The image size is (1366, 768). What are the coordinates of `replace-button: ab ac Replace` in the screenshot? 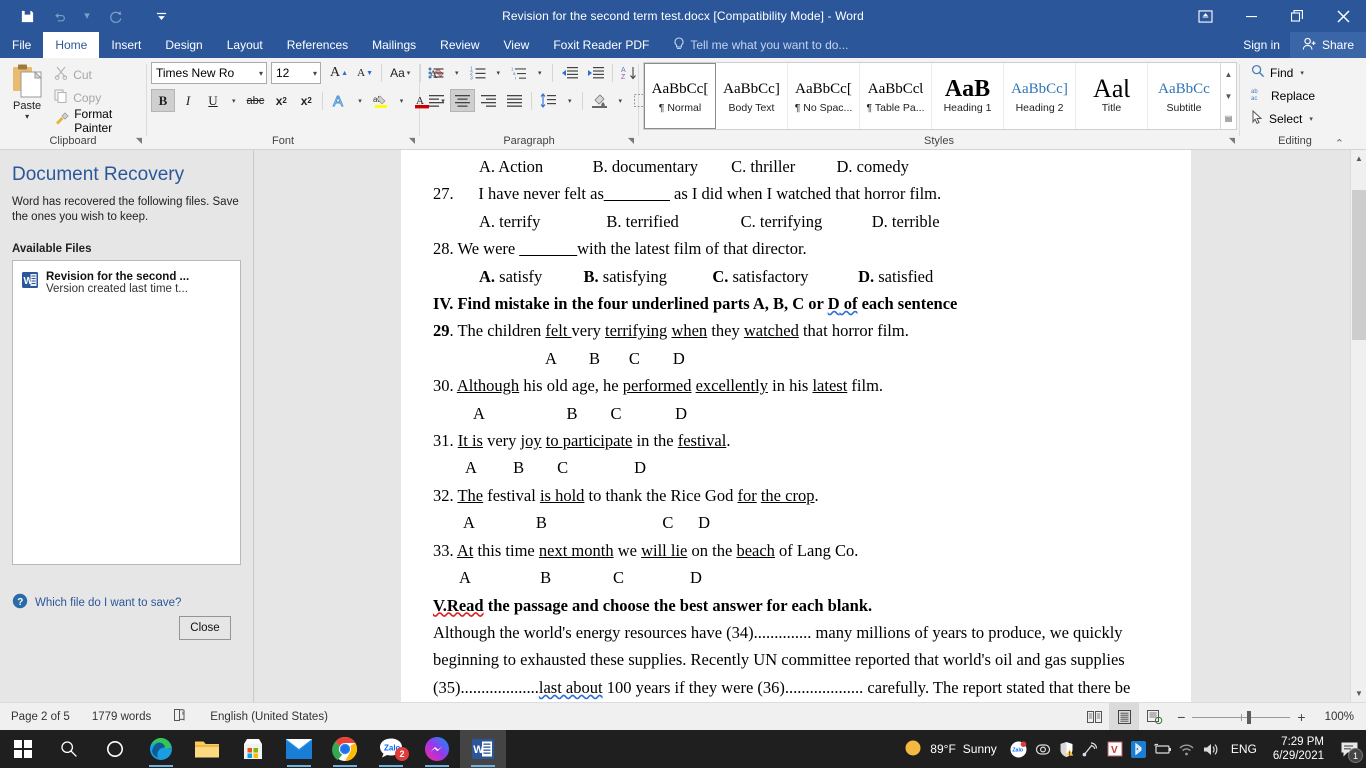 It's located at (1283, 95).